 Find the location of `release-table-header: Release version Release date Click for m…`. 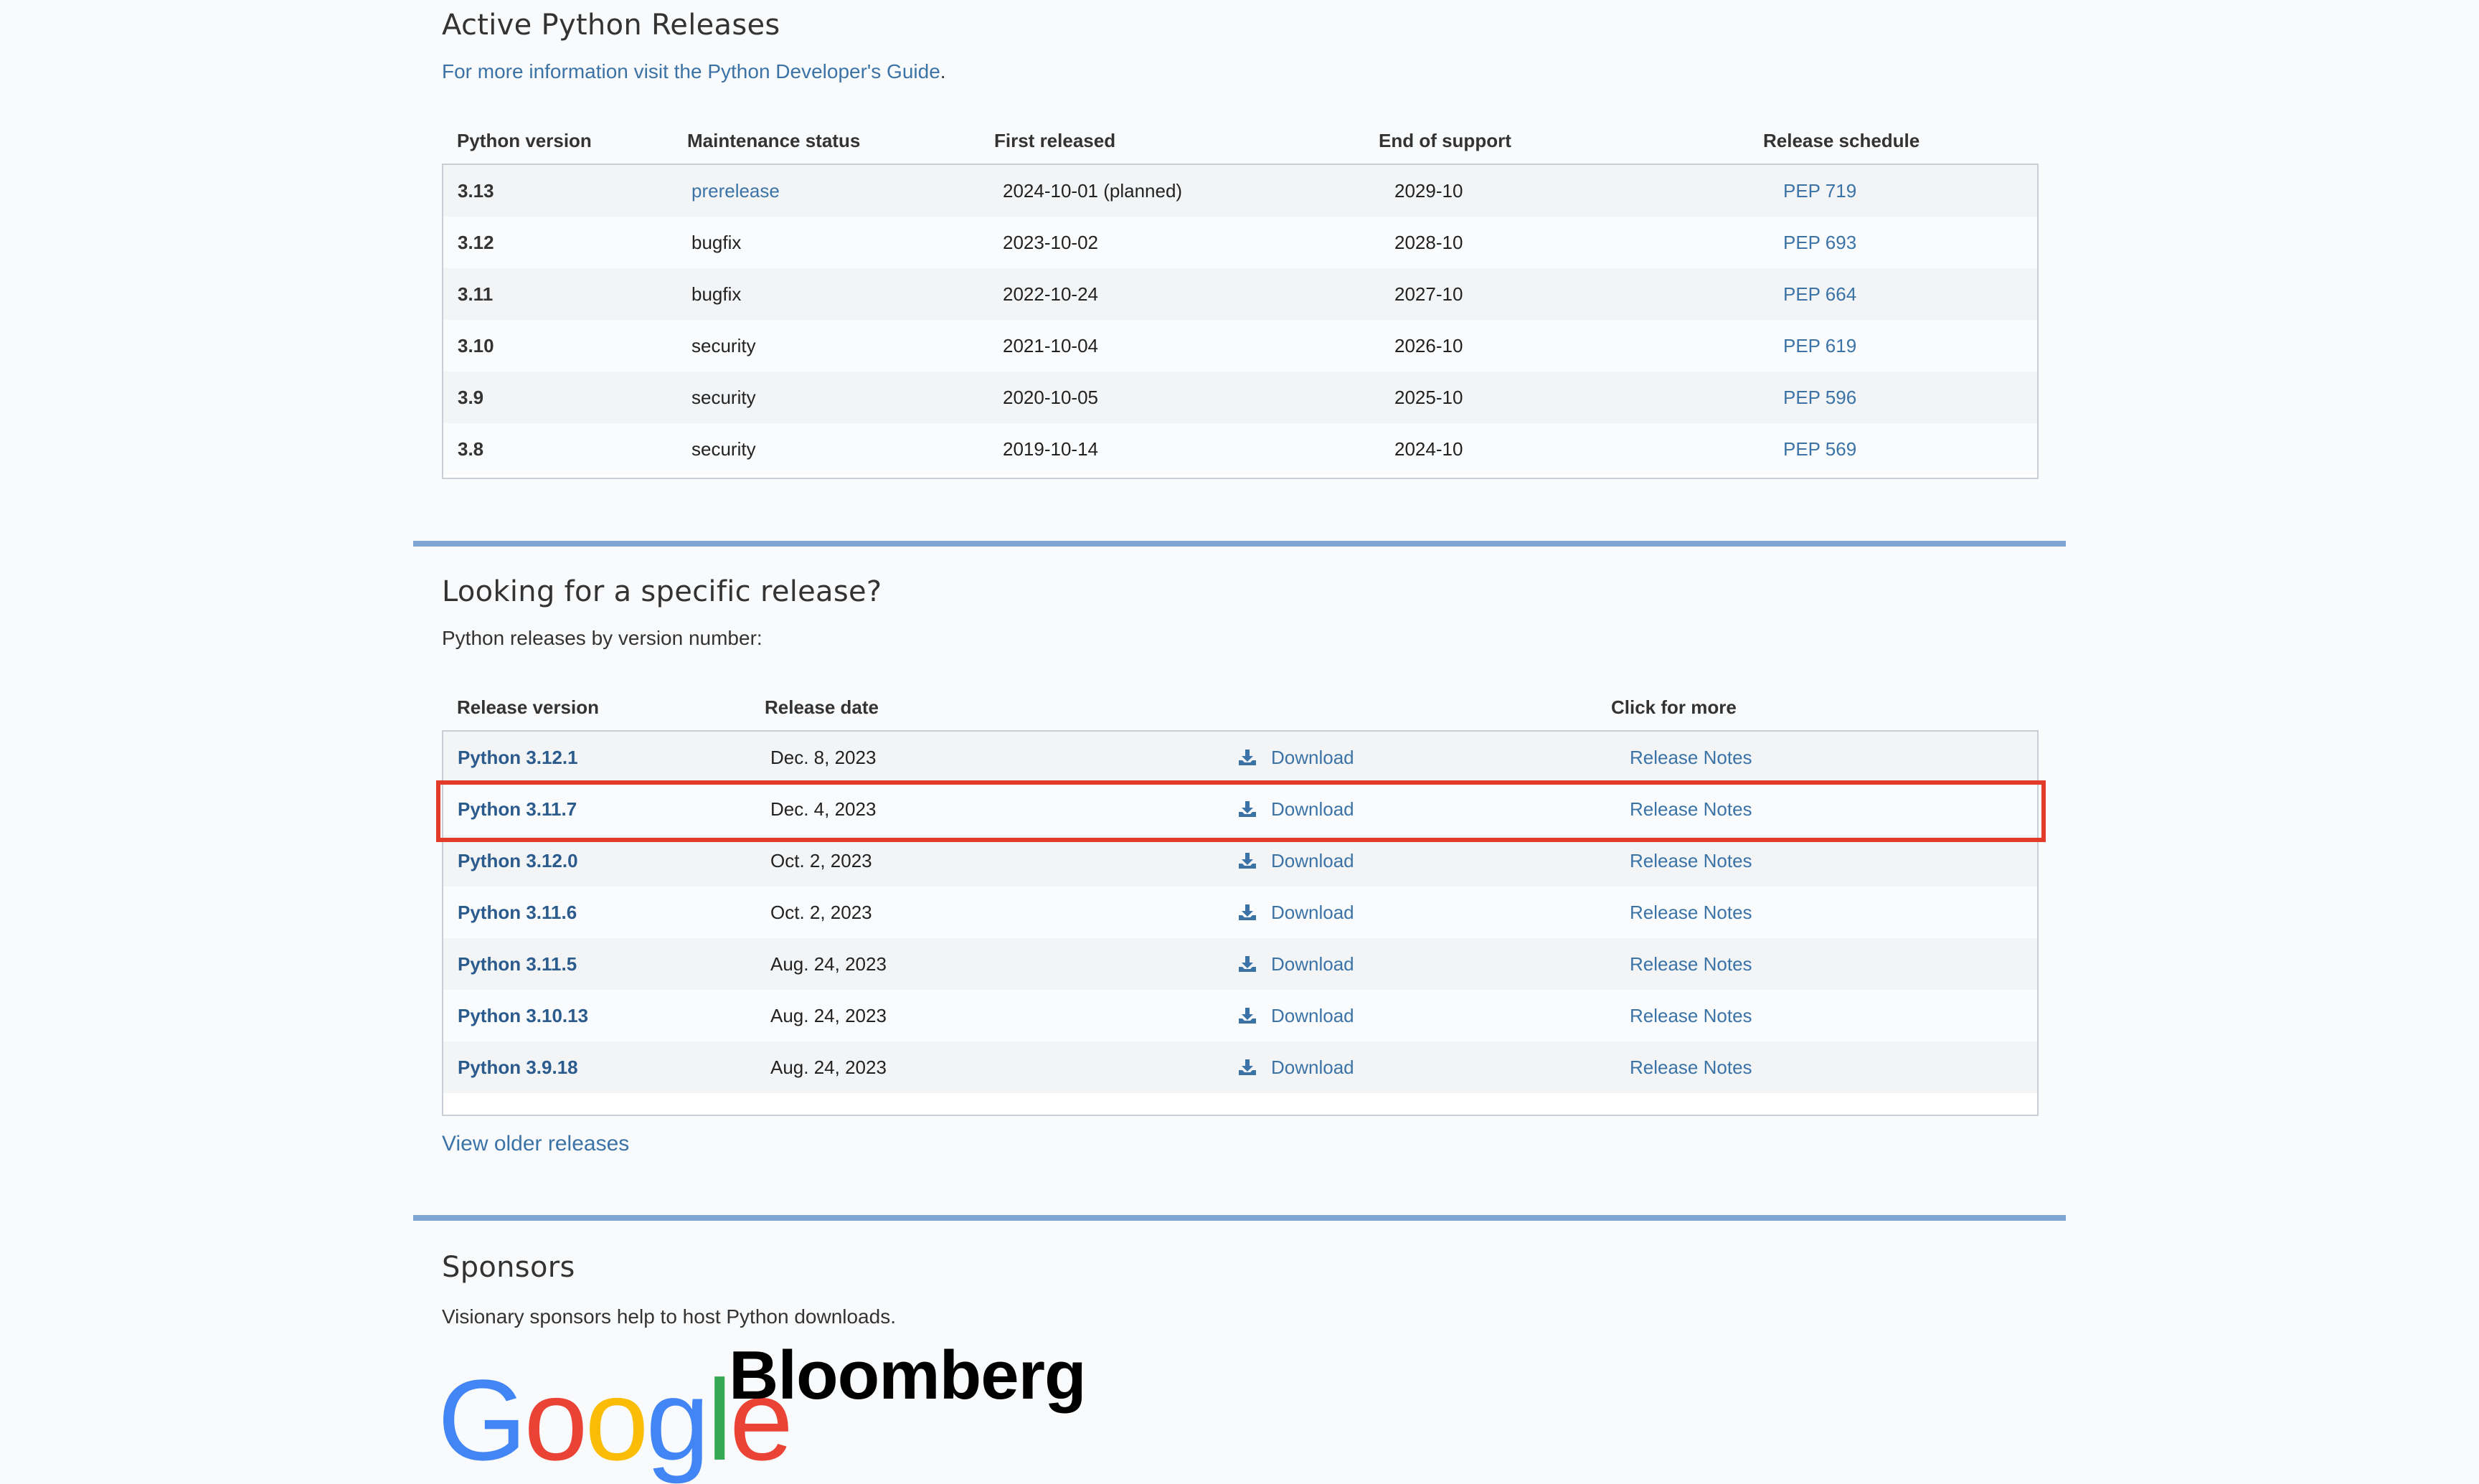

release-table-header: Release version Release date Click for m… is located at coordinates (1239, 711).